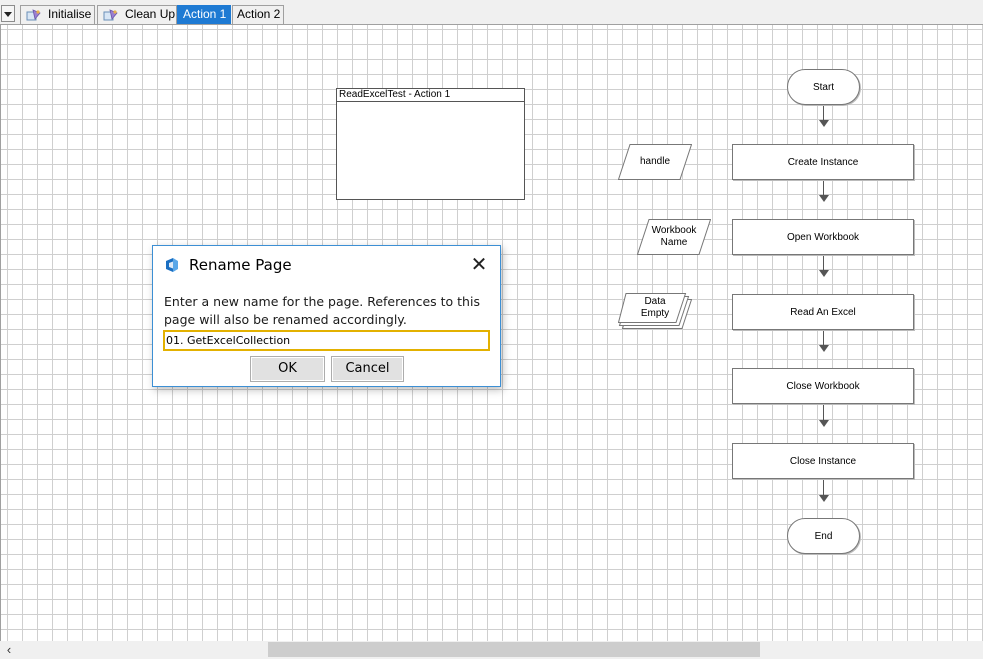 This screenshot has width=983, height=659. I want to click on tab-label: Action 1, so click(205, 14).